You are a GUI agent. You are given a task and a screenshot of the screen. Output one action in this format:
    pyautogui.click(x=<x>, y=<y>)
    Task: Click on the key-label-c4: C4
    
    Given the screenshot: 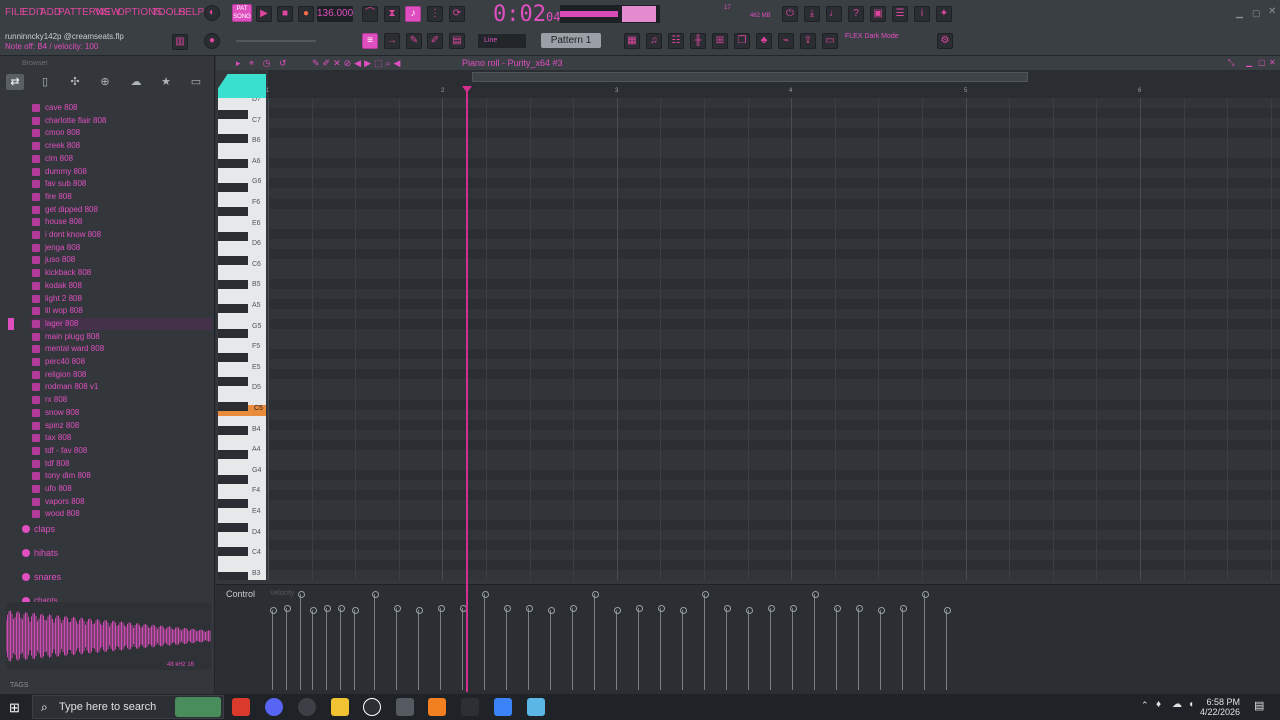 What is the action you would take?
    pyautogui.click(x=256, y=552)
    